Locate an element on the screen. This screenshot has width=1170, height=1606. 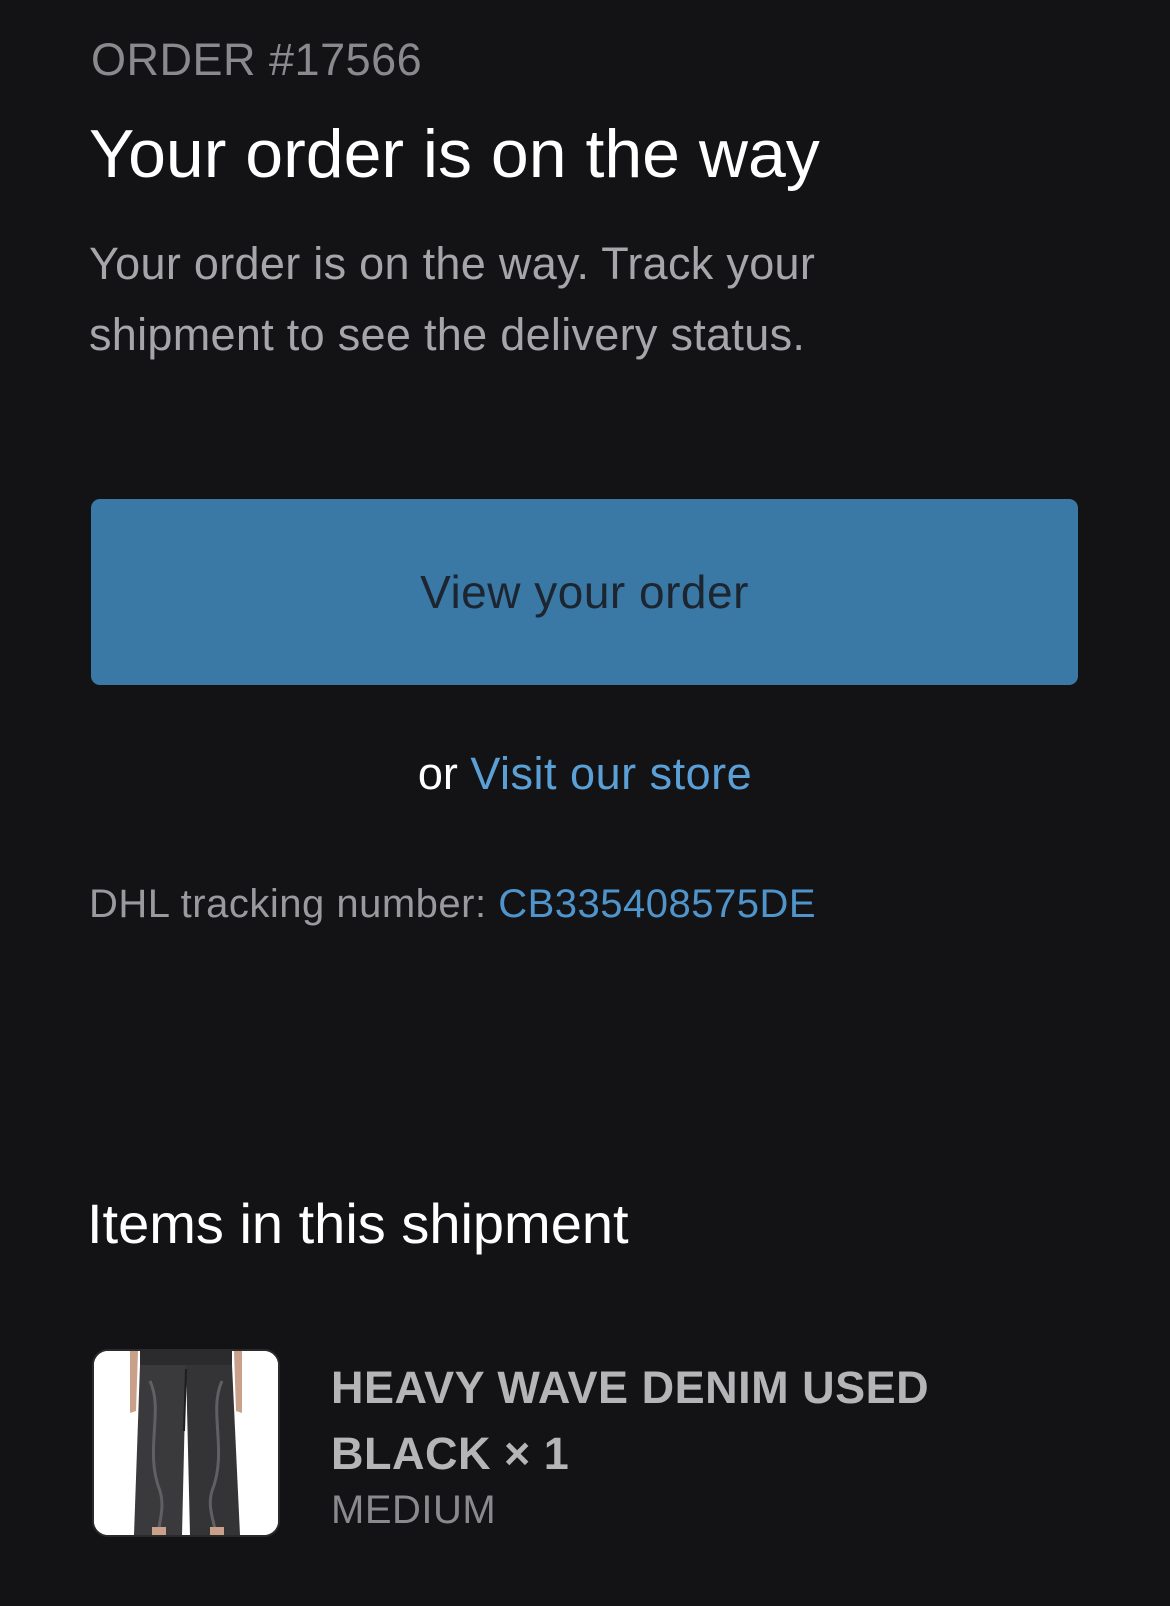
alt-link-row: or Visit our store is located at coordinates (585, 774).